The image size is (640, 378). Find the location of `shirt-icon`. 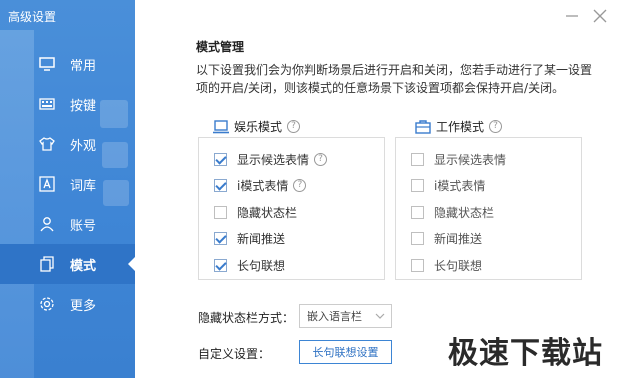

shirt-icon is located at coordinates (47, 144).